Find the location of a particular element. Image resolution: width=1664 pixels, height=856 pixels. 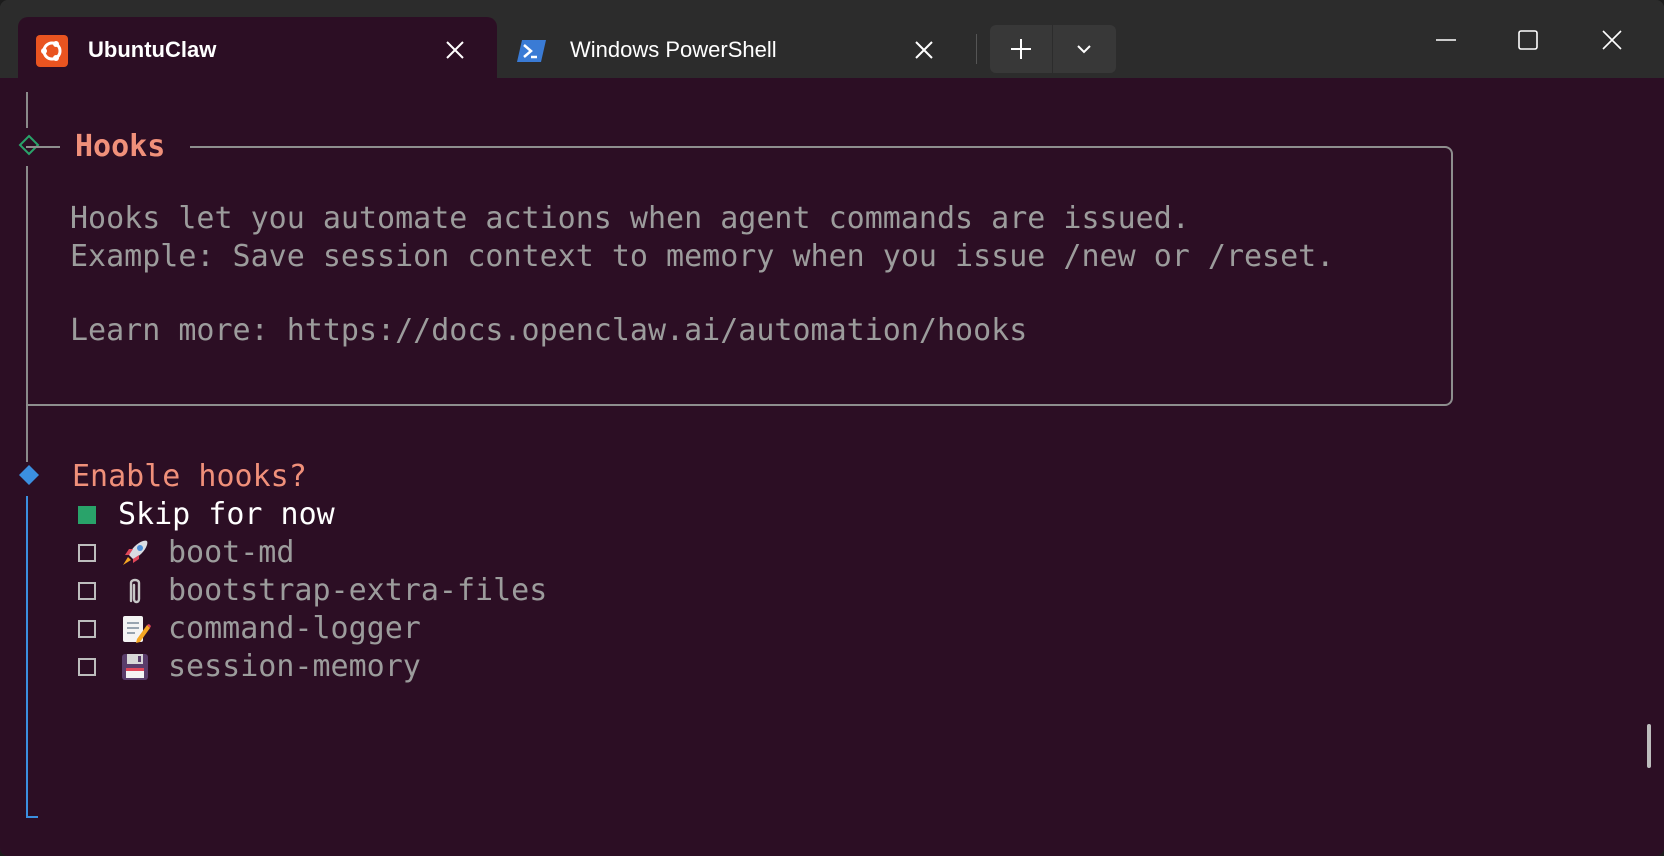

minimize-button is located at coordinates (1446, 40).